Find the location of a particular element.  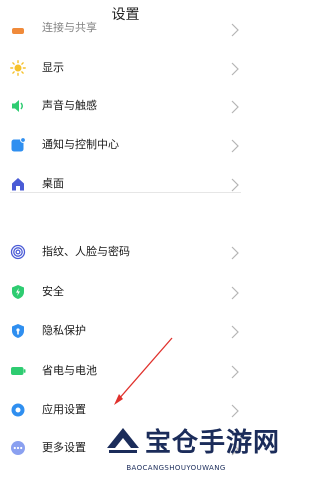

fingerprint-icon is located at coordinates (18, 252).